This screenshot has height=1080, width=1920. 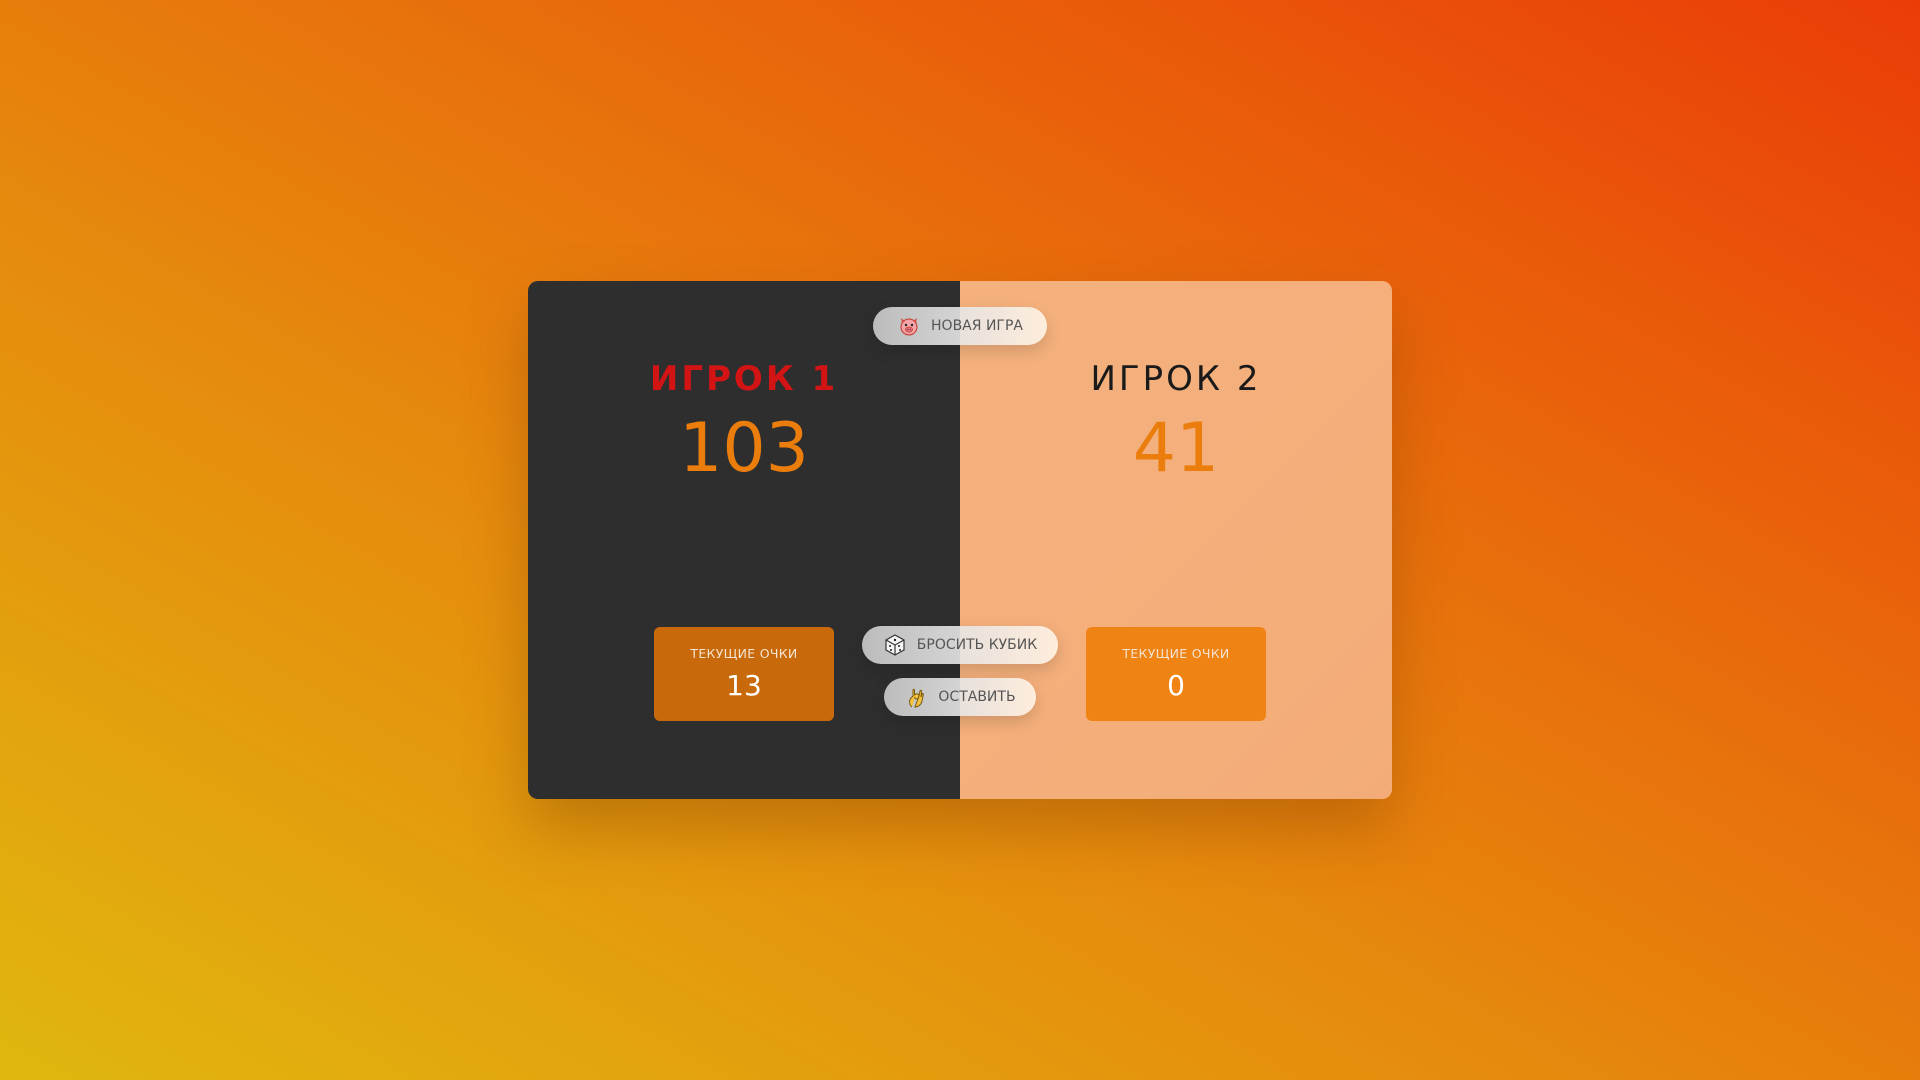 What do you see at coordinates (1176, 448) in the screenshot?
I see `player-2-total-score: 41` at bounding box center [1176, 448].